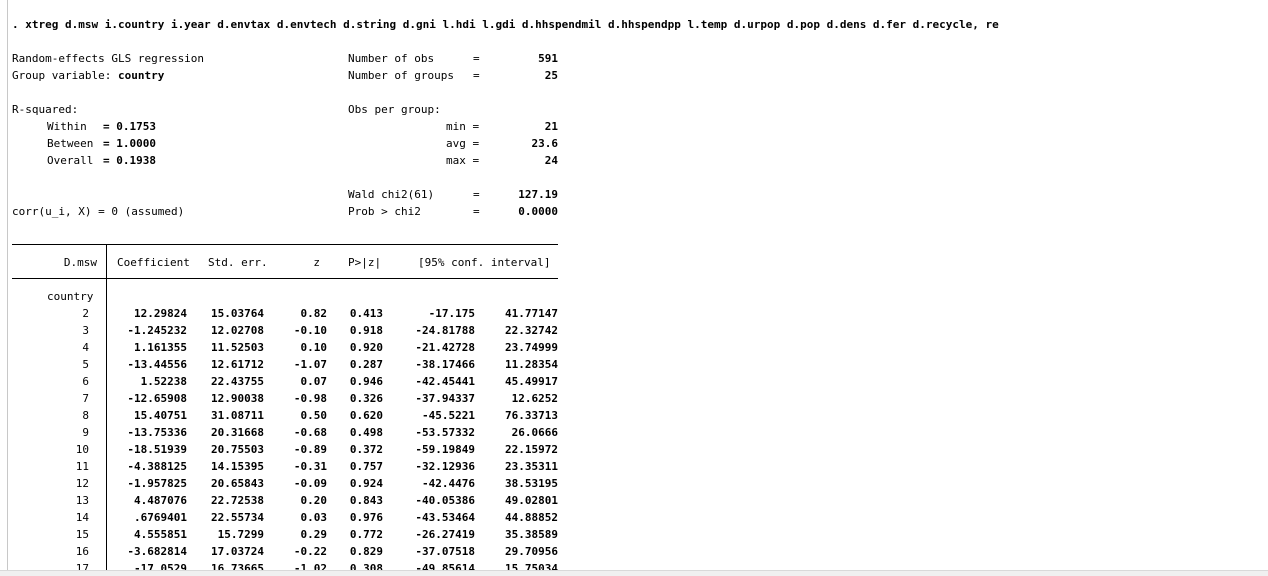 The height and width of the screenshot is (576, 1268). Describe the element at coordinates (82, 500) in the screenshot. I see `row-label: 13` at that location.